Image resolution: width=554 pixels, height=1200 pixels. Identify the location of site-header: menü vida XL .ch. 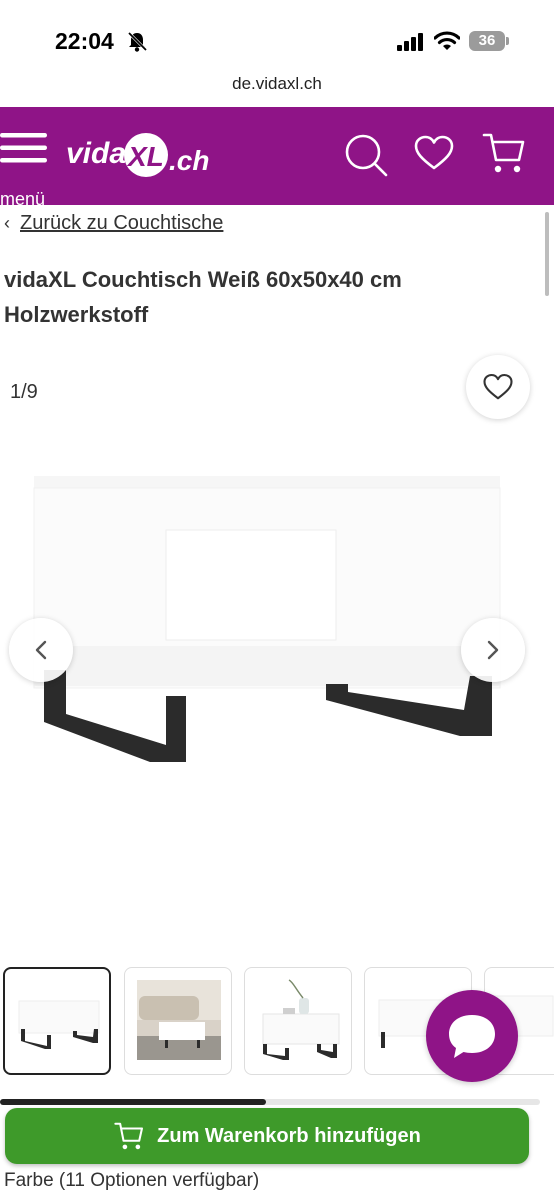
(277, 158).